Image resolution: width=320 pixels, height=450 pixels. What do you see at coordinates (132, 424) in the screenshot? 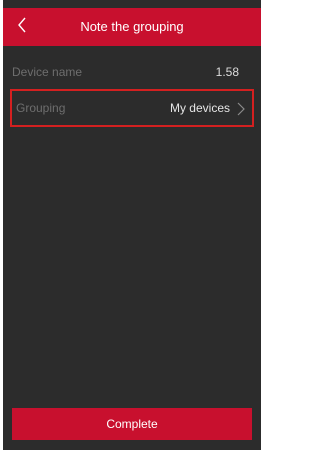
I see `complete-button: Complete` at bounding box center [132, 424].